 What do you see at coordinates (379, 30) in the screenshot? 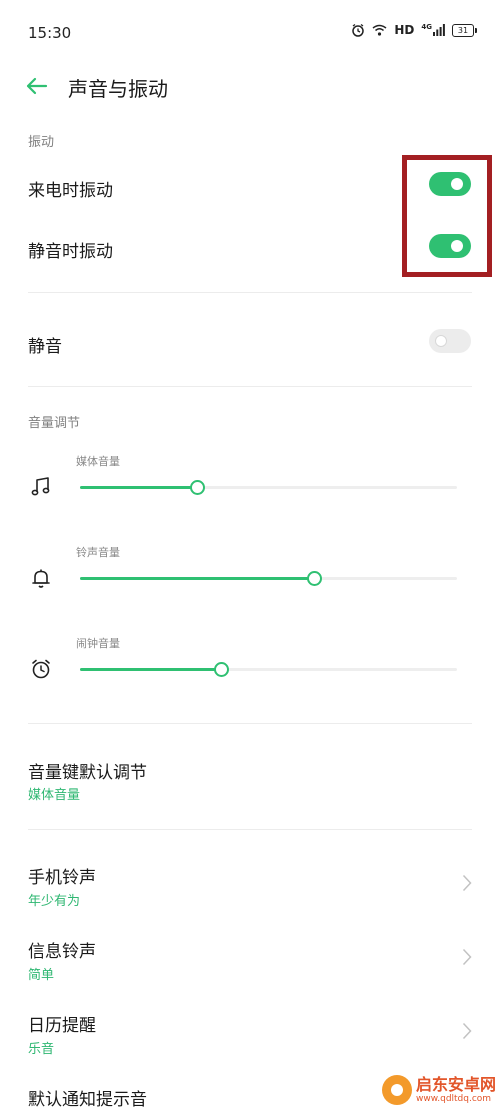
I see `wifi-icon` at bounding box center [379, 30].